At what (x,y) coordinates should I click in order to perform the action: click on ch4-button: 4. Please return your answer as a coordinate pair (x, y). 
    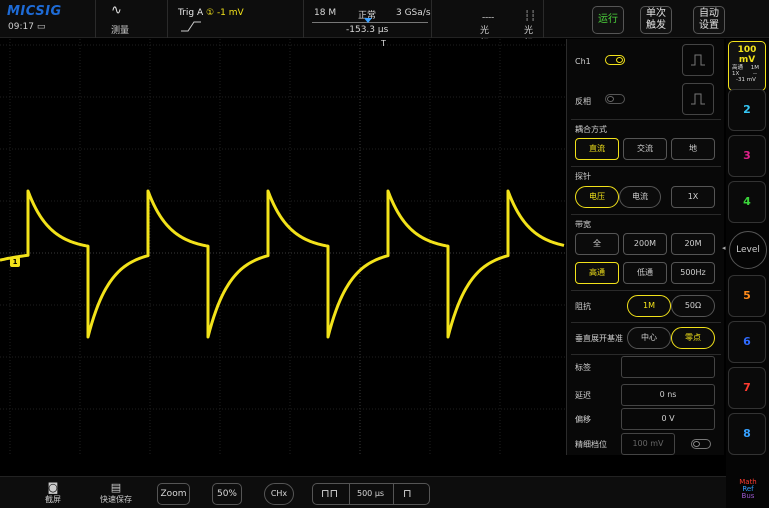
    Looking at the image, I should click on (747, 202).